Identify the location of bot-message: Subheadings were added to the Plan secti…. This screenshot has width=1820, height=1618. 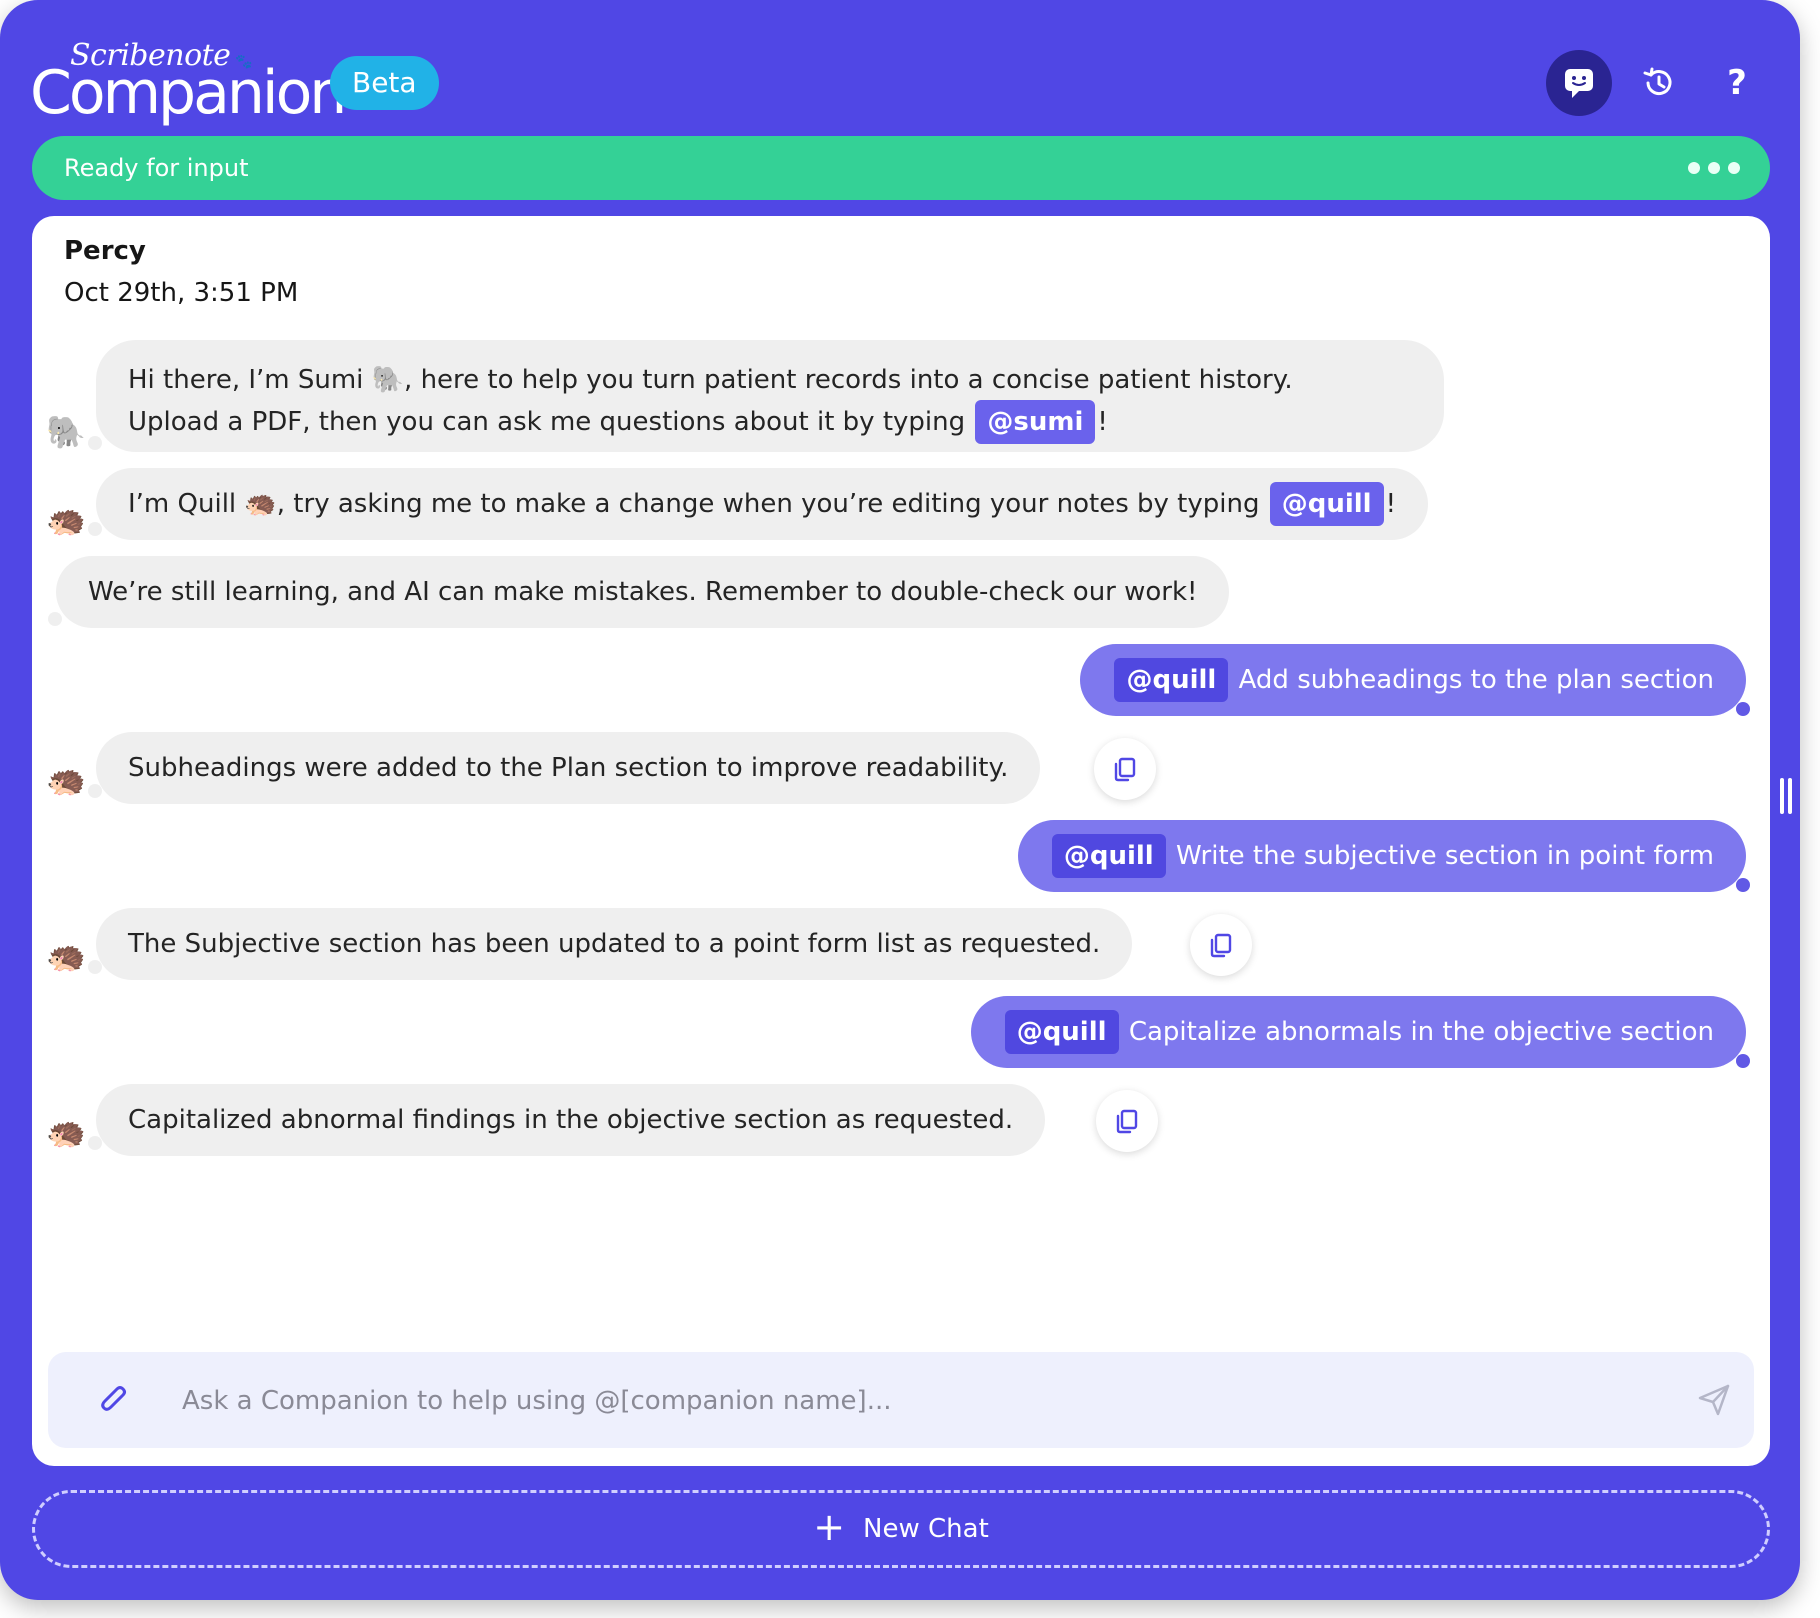
(568, 768).